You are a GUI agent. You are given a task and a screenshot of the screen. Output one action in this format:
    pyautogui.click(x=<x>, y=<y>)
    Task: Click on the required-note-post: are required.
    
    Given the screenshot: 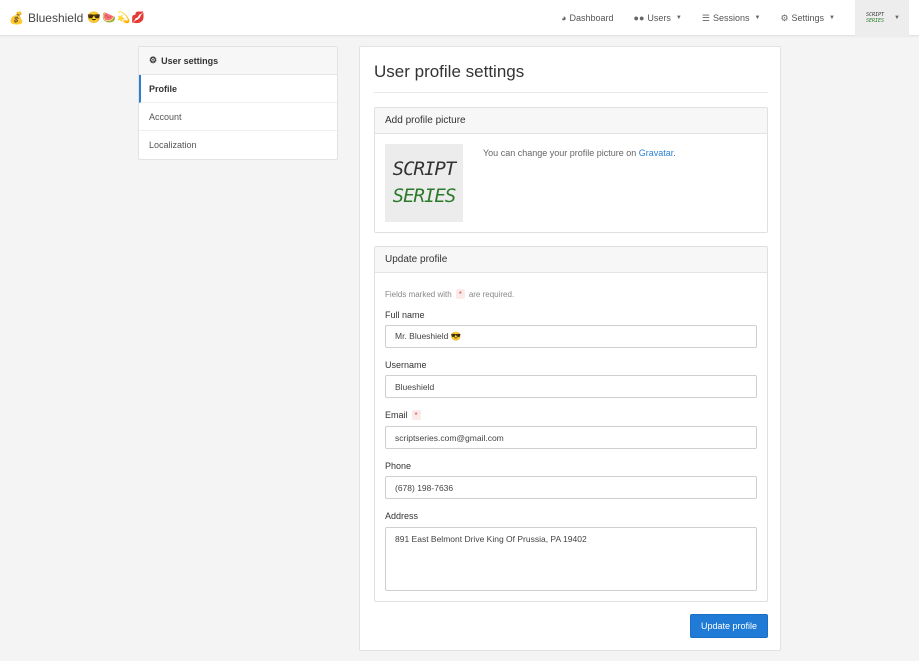 What is the action you would take?
    pyautogui.click(x=491, y=294)
    